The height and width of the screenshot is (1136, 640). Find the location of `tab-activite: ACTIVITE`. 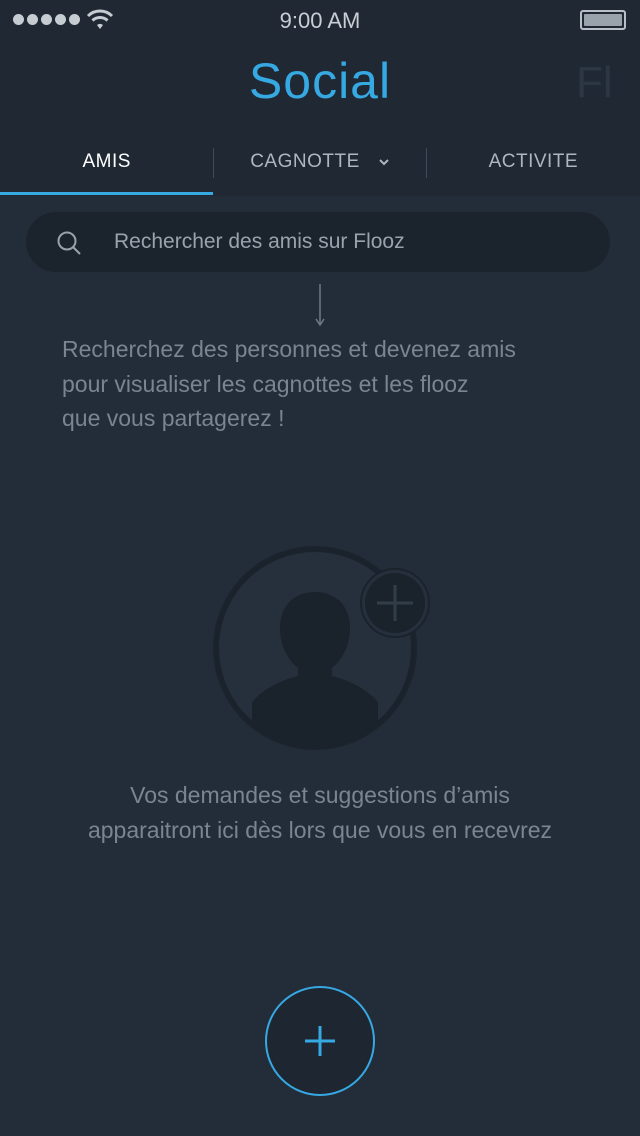

tab-activite: ACTIVITE is located at coordinates (533, 162).